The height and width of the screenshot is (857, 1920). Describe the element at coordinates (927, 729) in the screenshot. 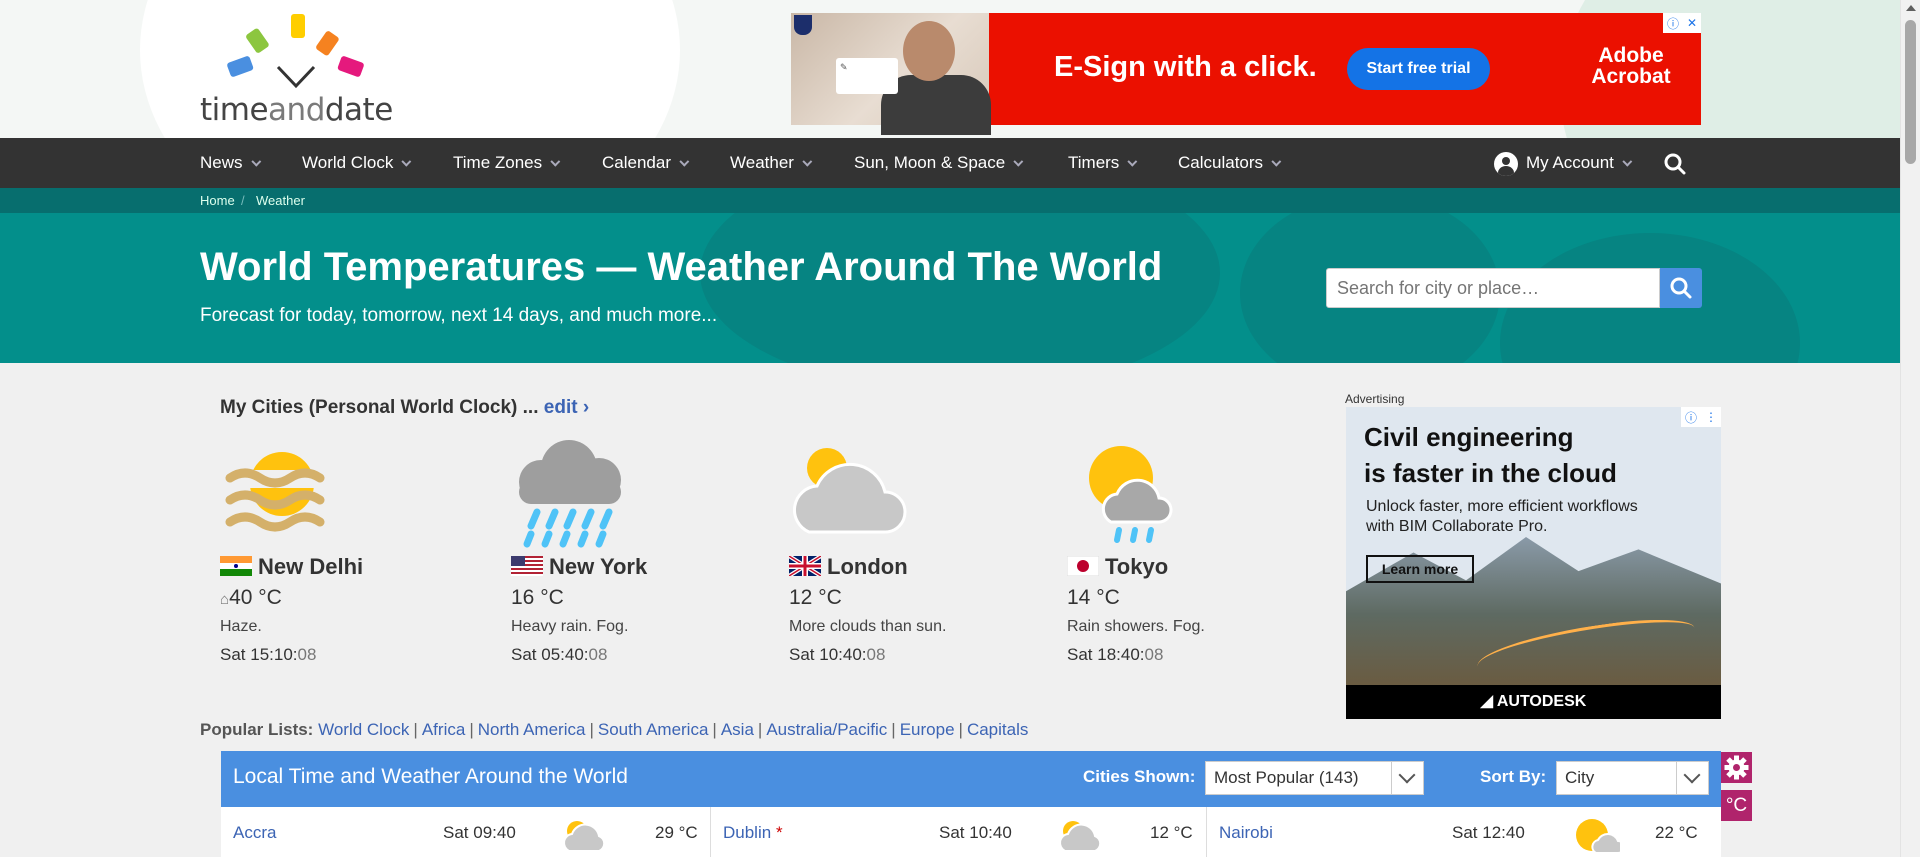

I see `popular-link-europe: Europe` at that location.